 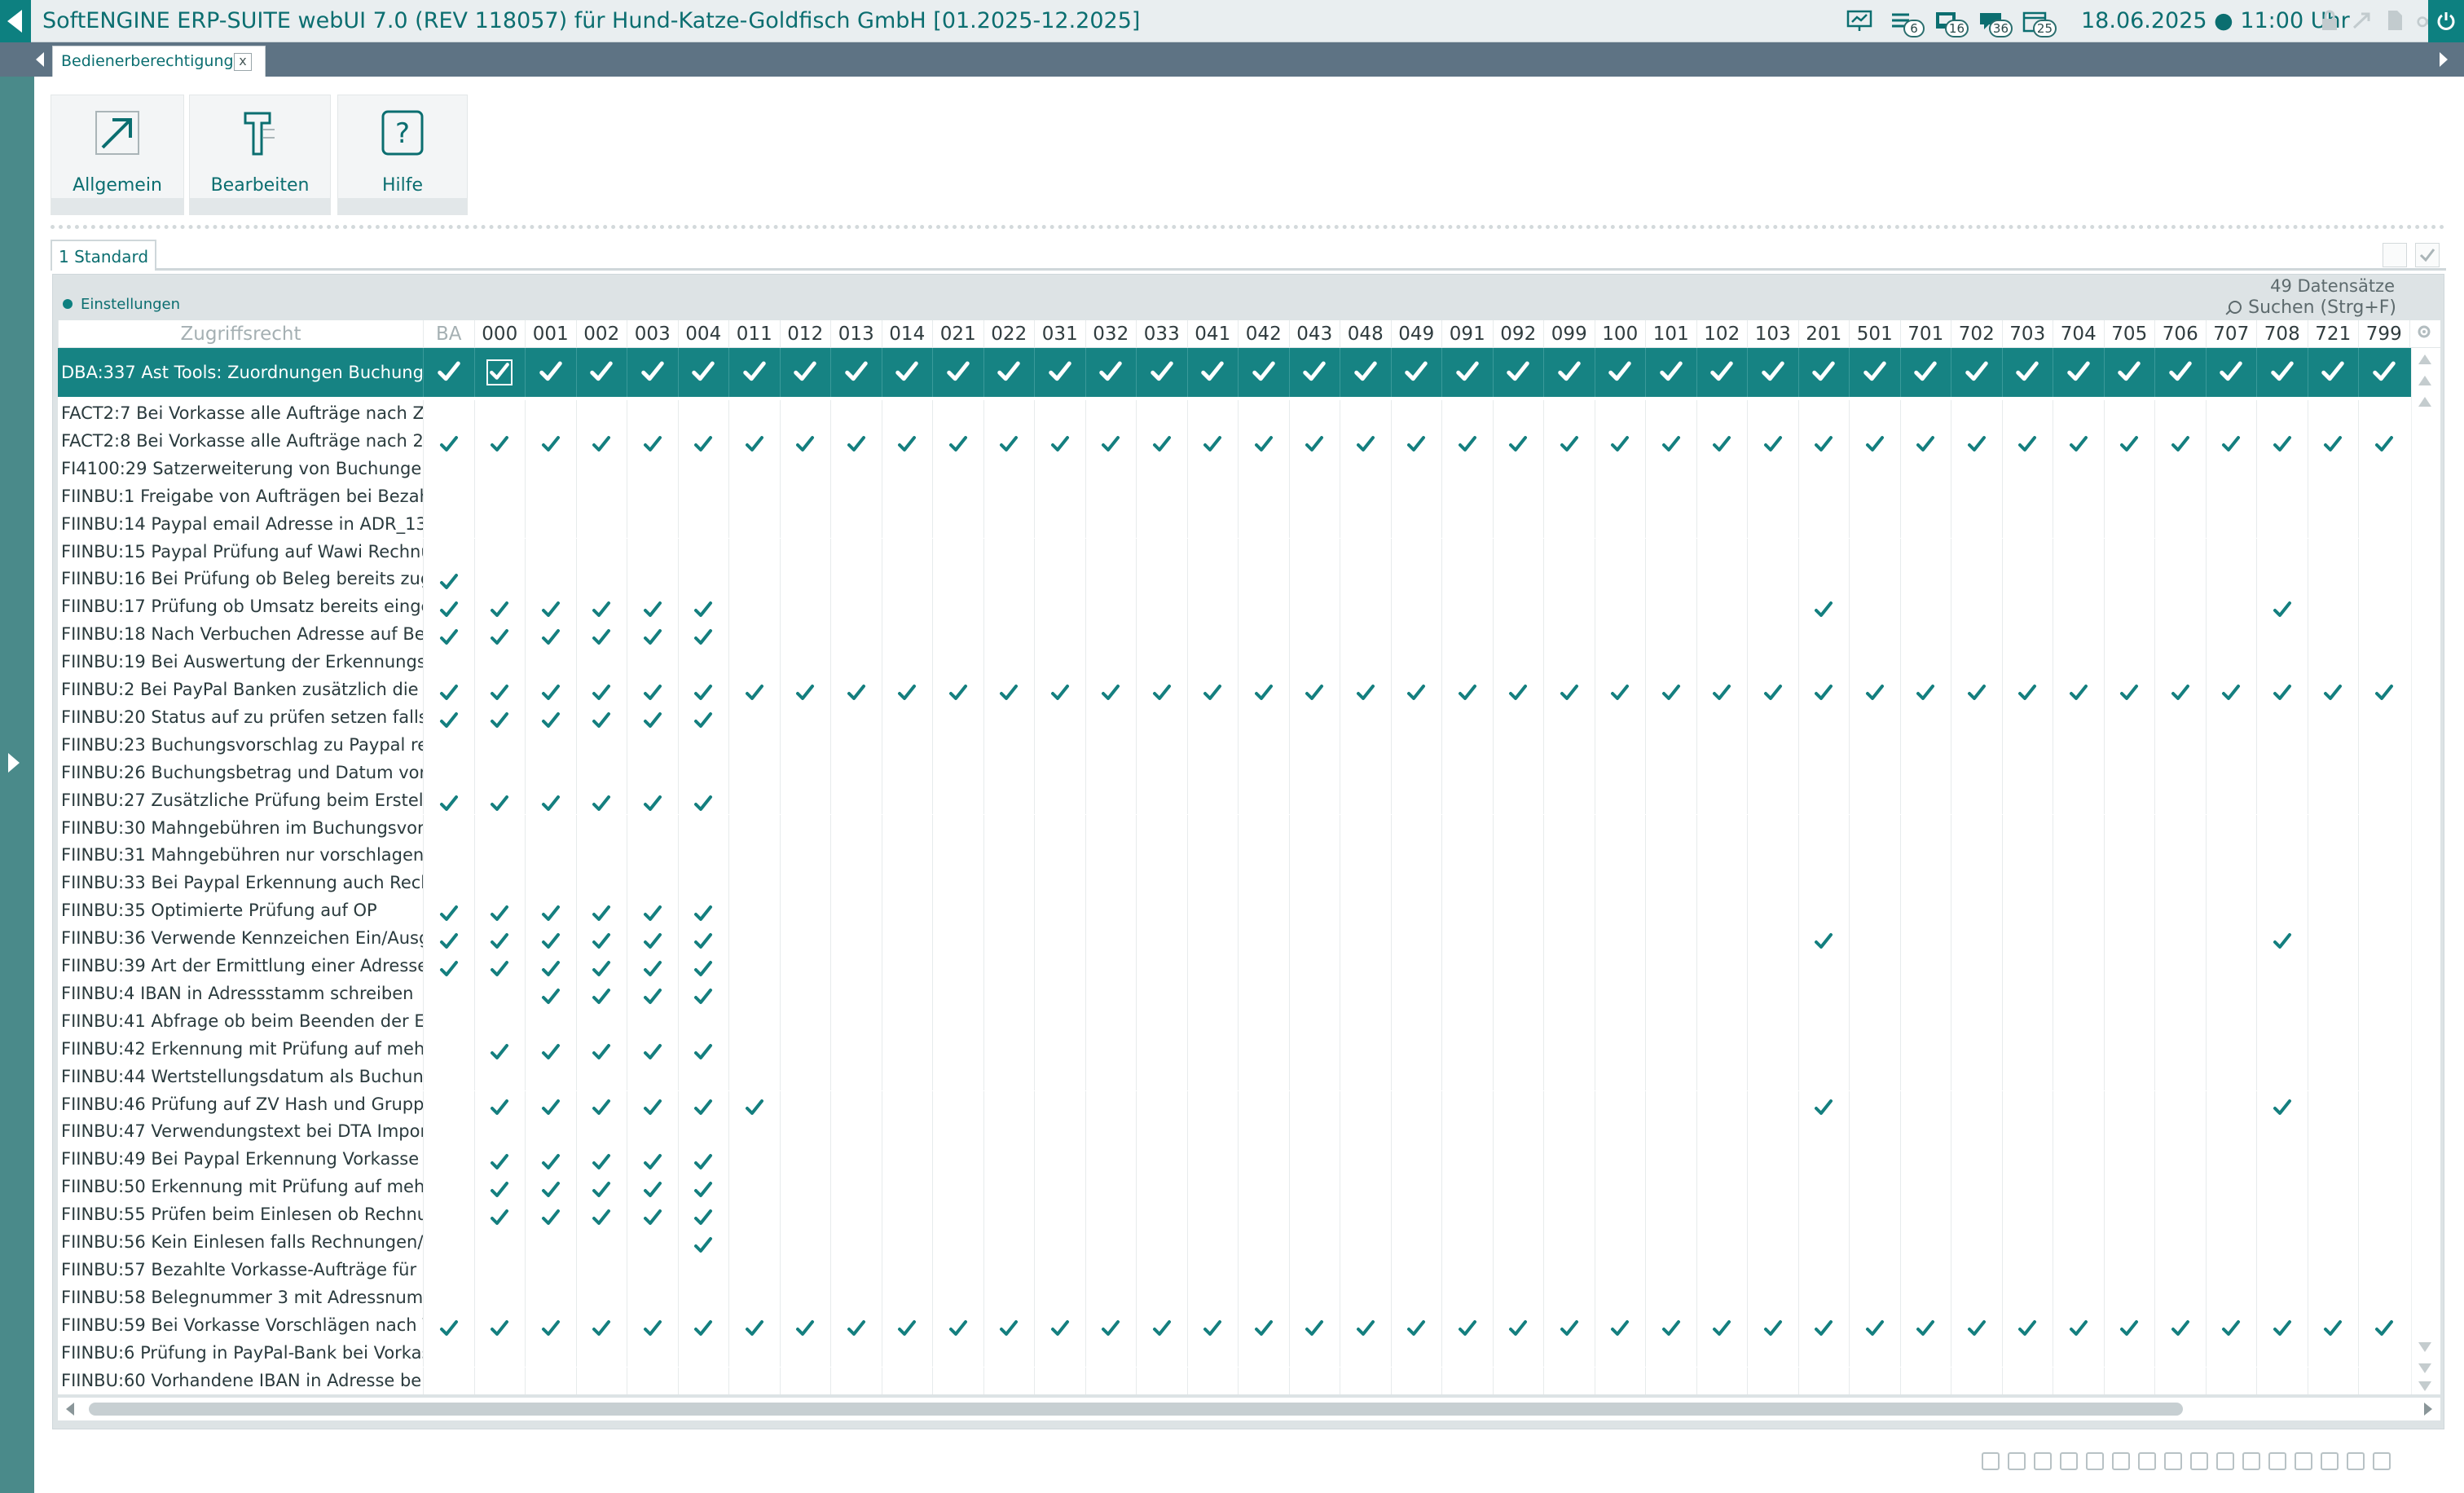 What do you see at coordinates (1212, 334) in the screenshot?
I see `column-header: 041` at bounding box center [1212, 334].